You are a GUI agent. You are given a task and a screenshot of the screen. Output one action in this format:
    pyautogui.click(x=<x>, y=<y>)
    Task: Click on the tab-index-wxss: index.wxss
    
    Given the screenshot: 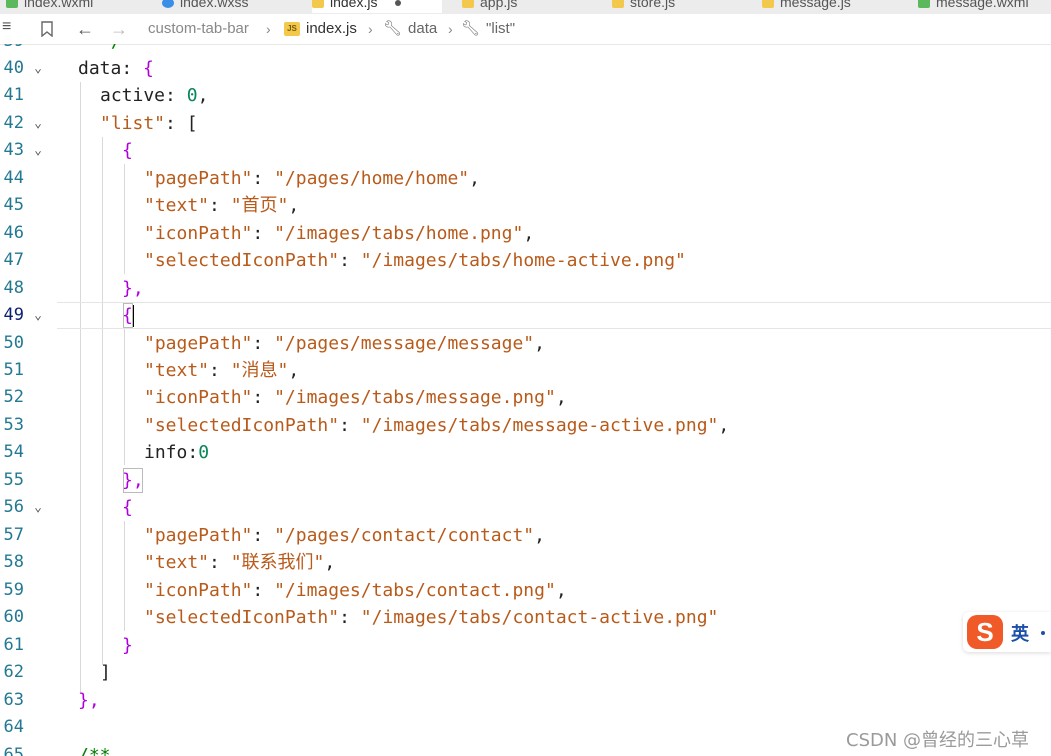 What is the action you would take?
    pyautogui.click(x=205, y=6)
    